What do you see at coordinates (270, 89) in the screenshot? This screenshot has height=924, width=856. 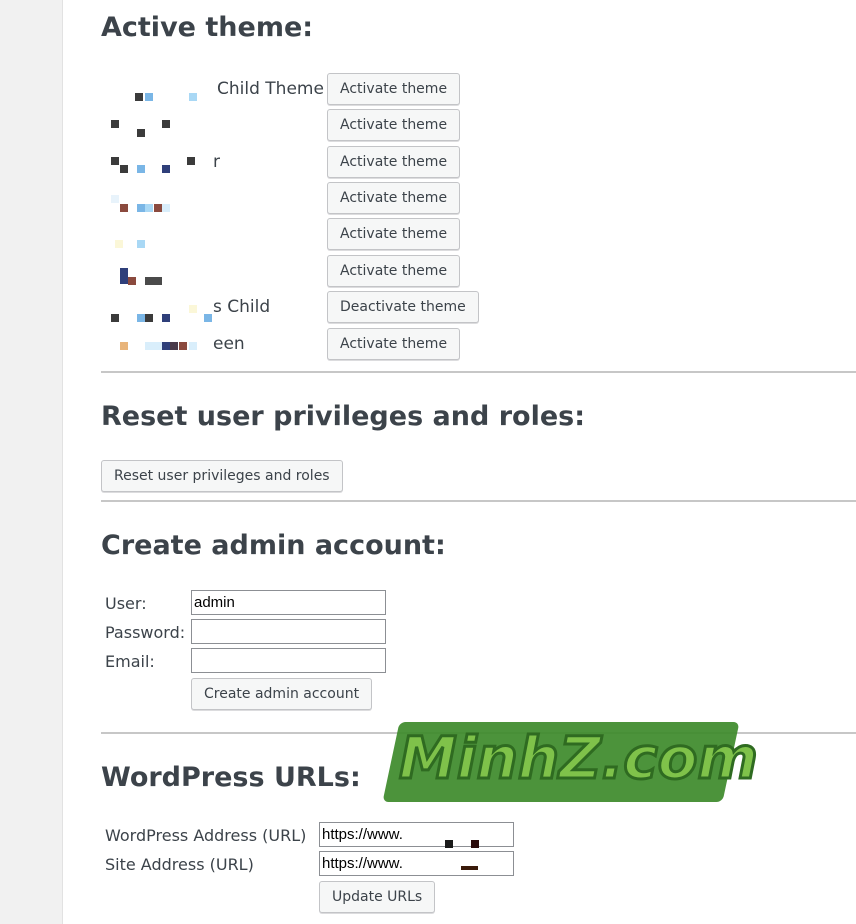 I see `theme-name: Child Theme` at bounding box center [270, 89].